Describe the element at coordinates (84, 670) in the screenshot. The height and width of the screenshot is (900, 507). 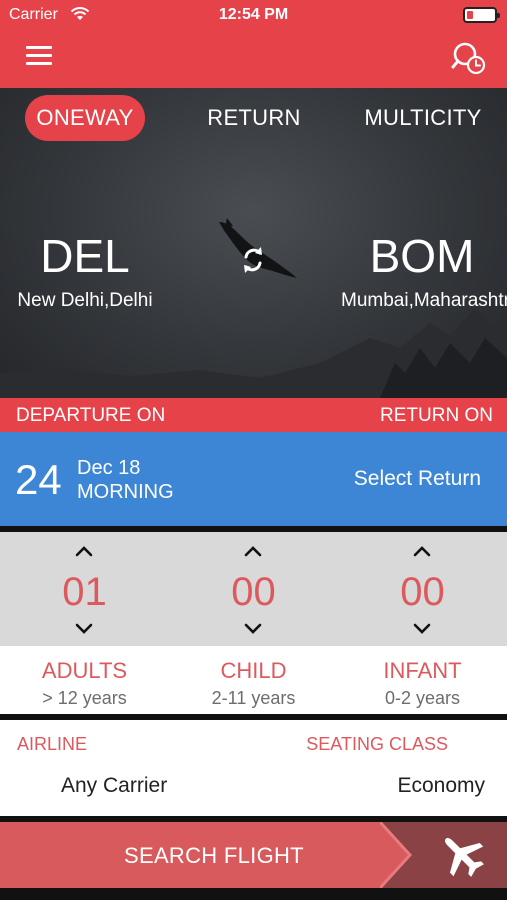
I see `adults-label: ADULTS` at that location.